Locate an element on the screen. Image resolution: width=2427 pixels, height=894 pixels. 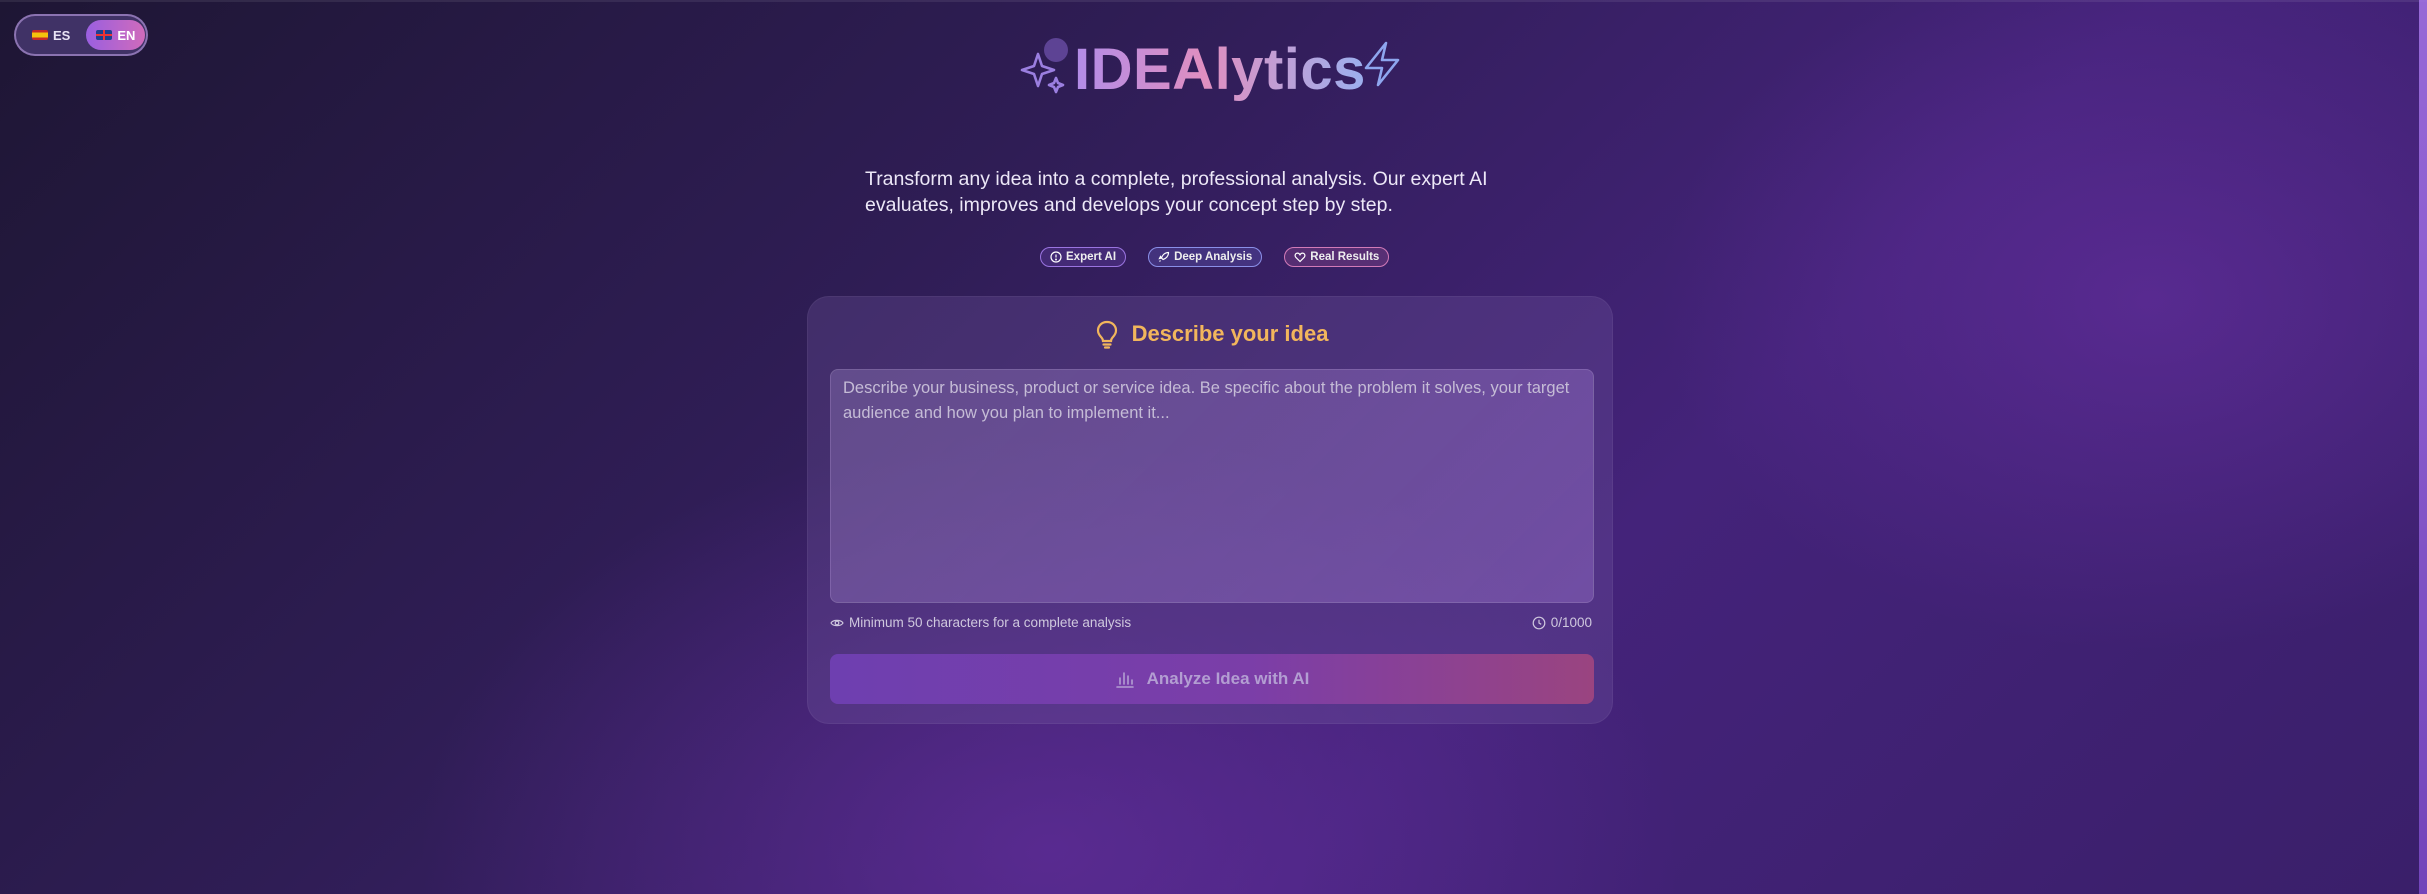
badge-real-results: Real Results is located at coordinates (1337, 257).